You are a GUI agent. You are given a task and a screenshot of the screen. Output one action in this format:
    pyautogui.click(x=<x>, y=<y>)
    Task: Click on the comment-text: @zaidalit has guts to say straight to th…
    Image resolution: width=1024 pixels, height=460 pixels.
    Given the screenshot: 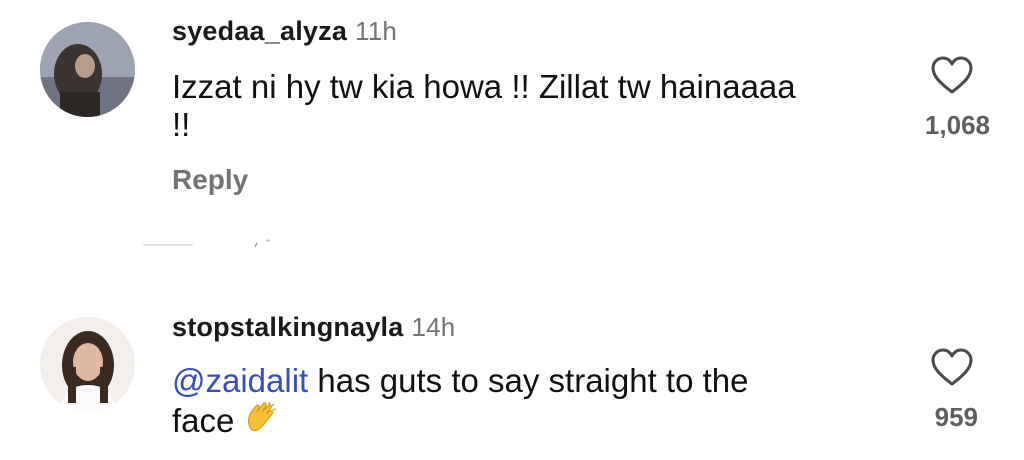 What is the action you would take?
    pyautogui.click(x=492, y=403)
    